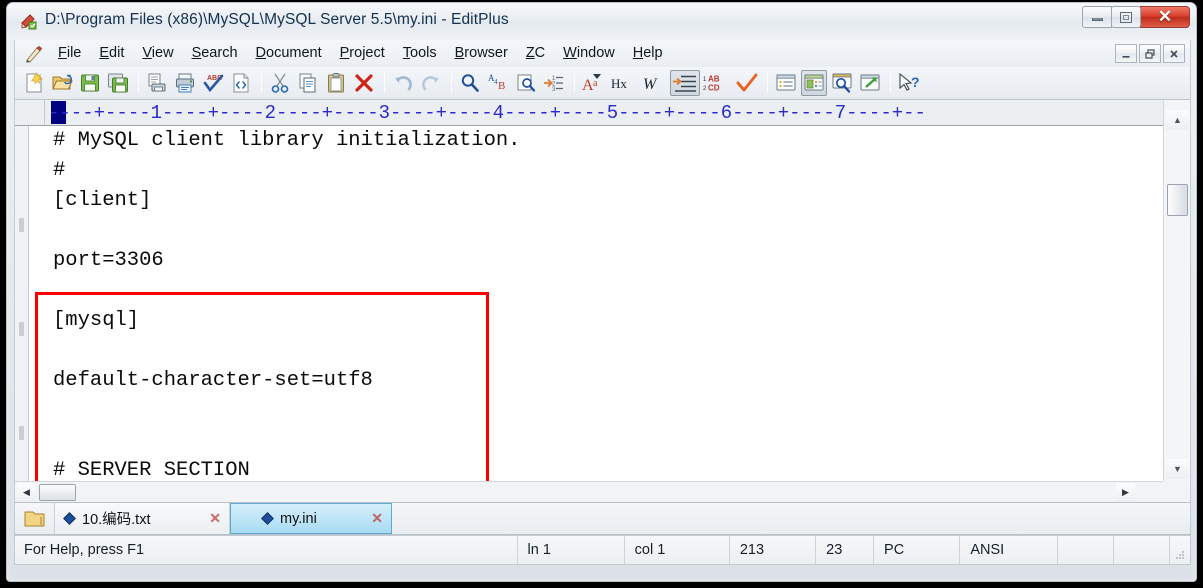  Describe the element at coordinates (111, 53) in the screenshot. I see `menu-edit: Edit` at that location.